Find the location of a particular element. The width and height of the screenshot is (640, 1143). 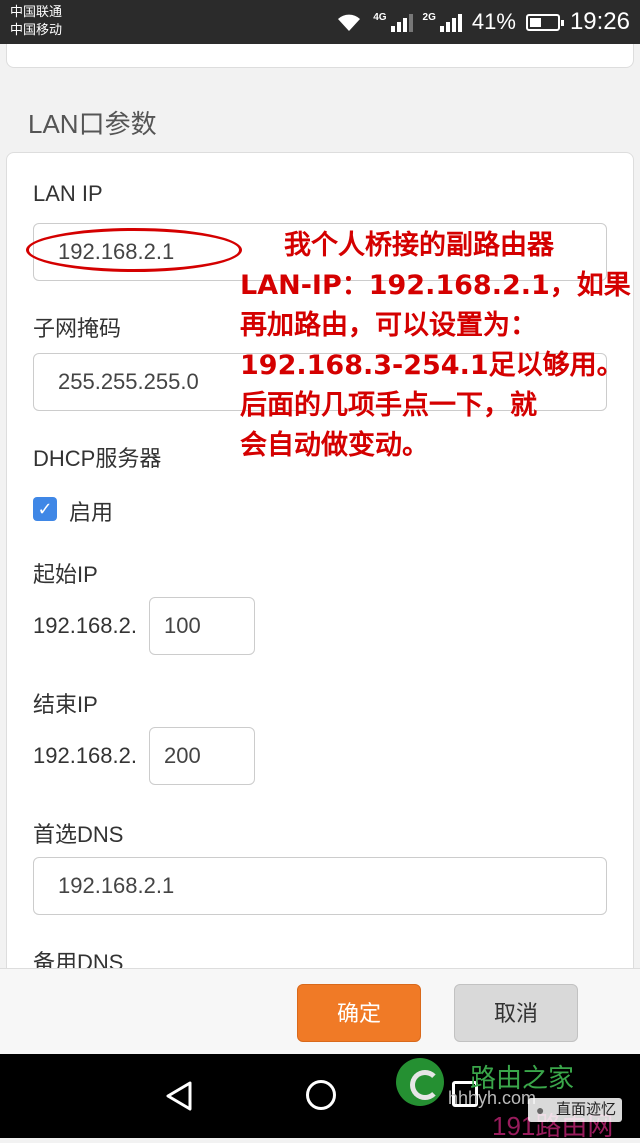

lan-ip-label: LAN IP is located at coordinates (68, 193).